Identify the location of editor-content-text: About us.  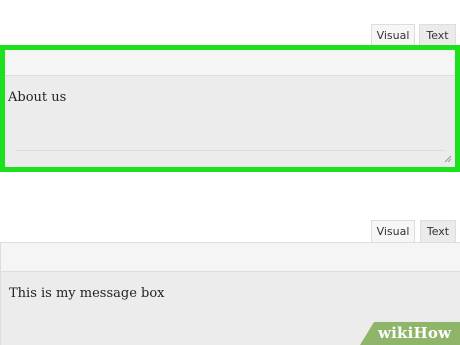
(37, 97).